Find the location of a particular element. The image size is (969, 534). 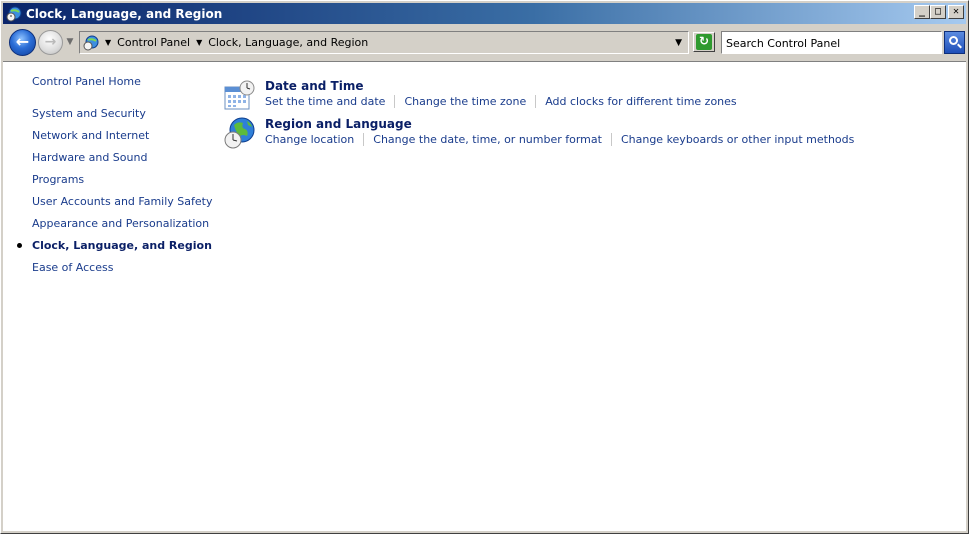

region-and-language-heading: Region and Language is located at coordinates (338, 124).